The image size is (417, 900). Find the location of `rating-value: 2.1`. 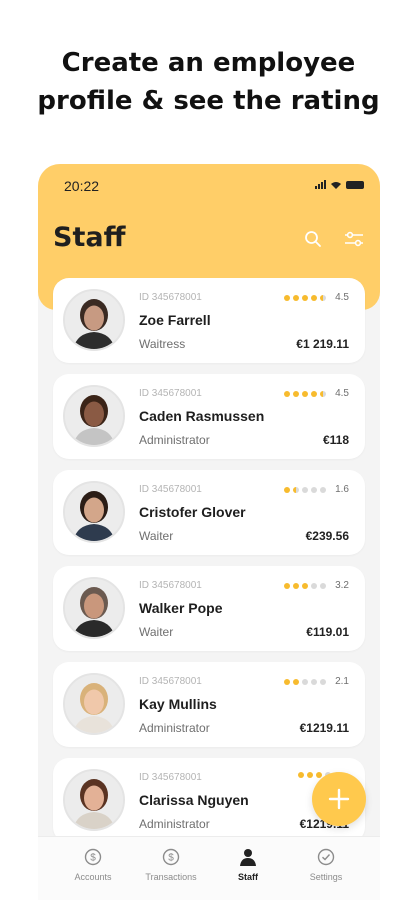

rating-value: 2.1 is located at coordinates (342, 681).